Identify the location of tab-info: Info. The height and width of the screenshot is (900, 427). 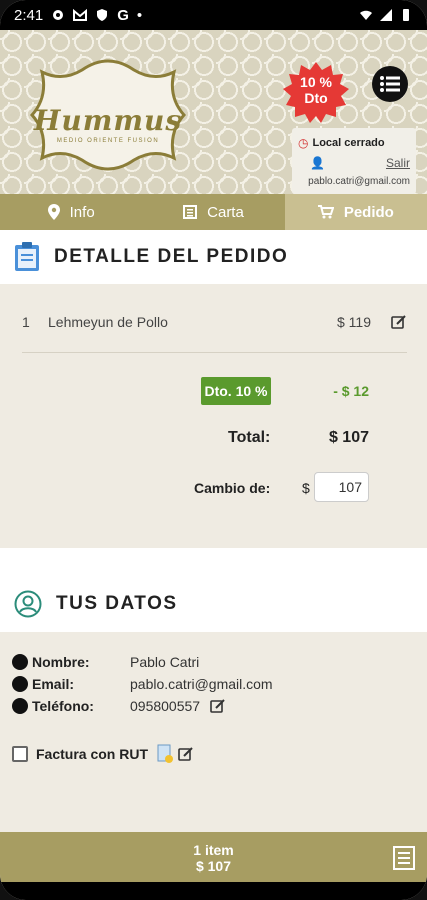
(71, 212).